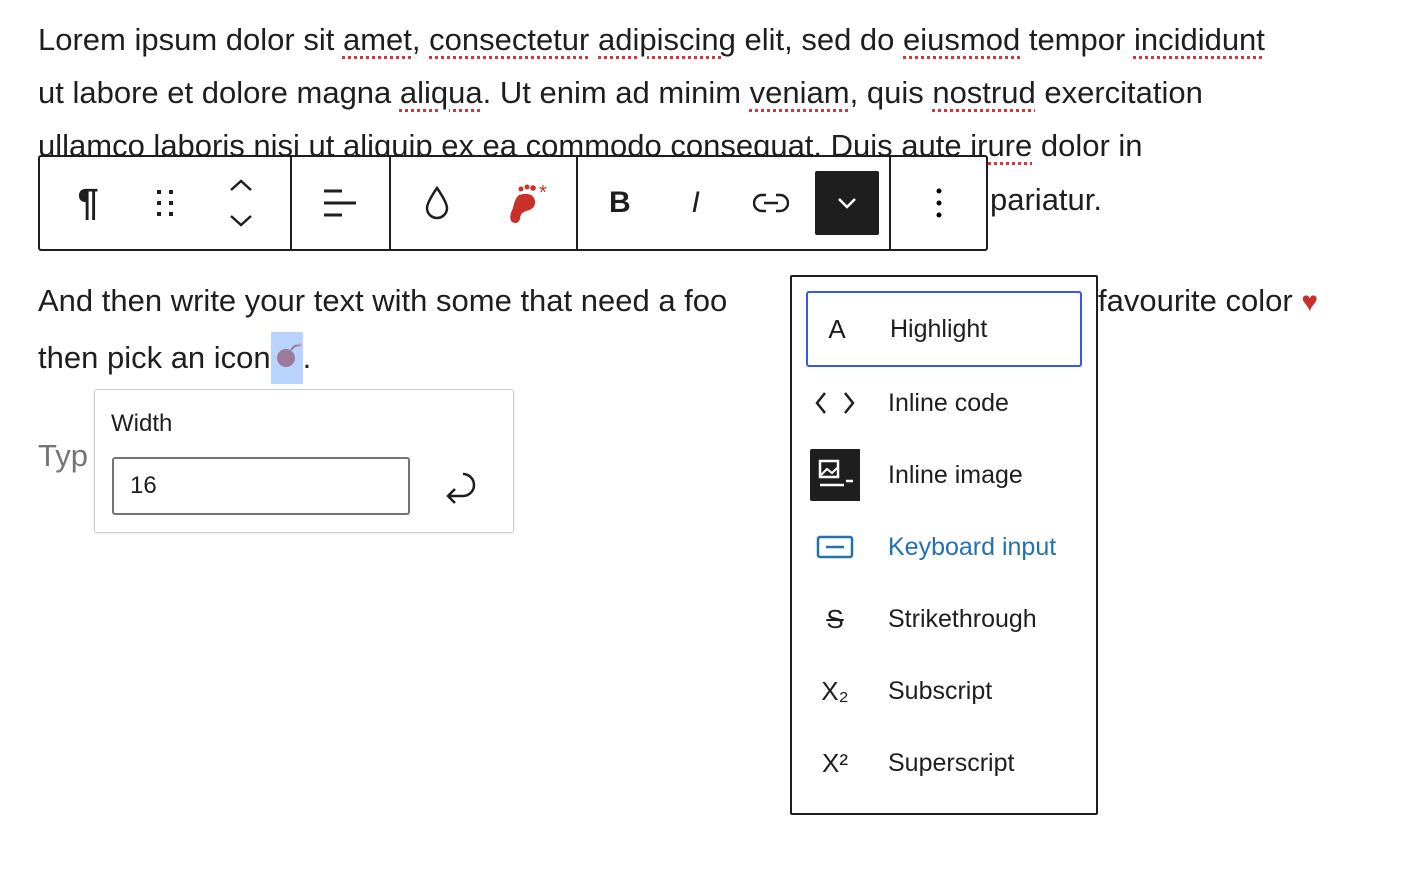 This screenshot has width=1412, height=870. Describe the element at coordinates (696, 203) in the screenshot. I see `italic-button: I` at that location.